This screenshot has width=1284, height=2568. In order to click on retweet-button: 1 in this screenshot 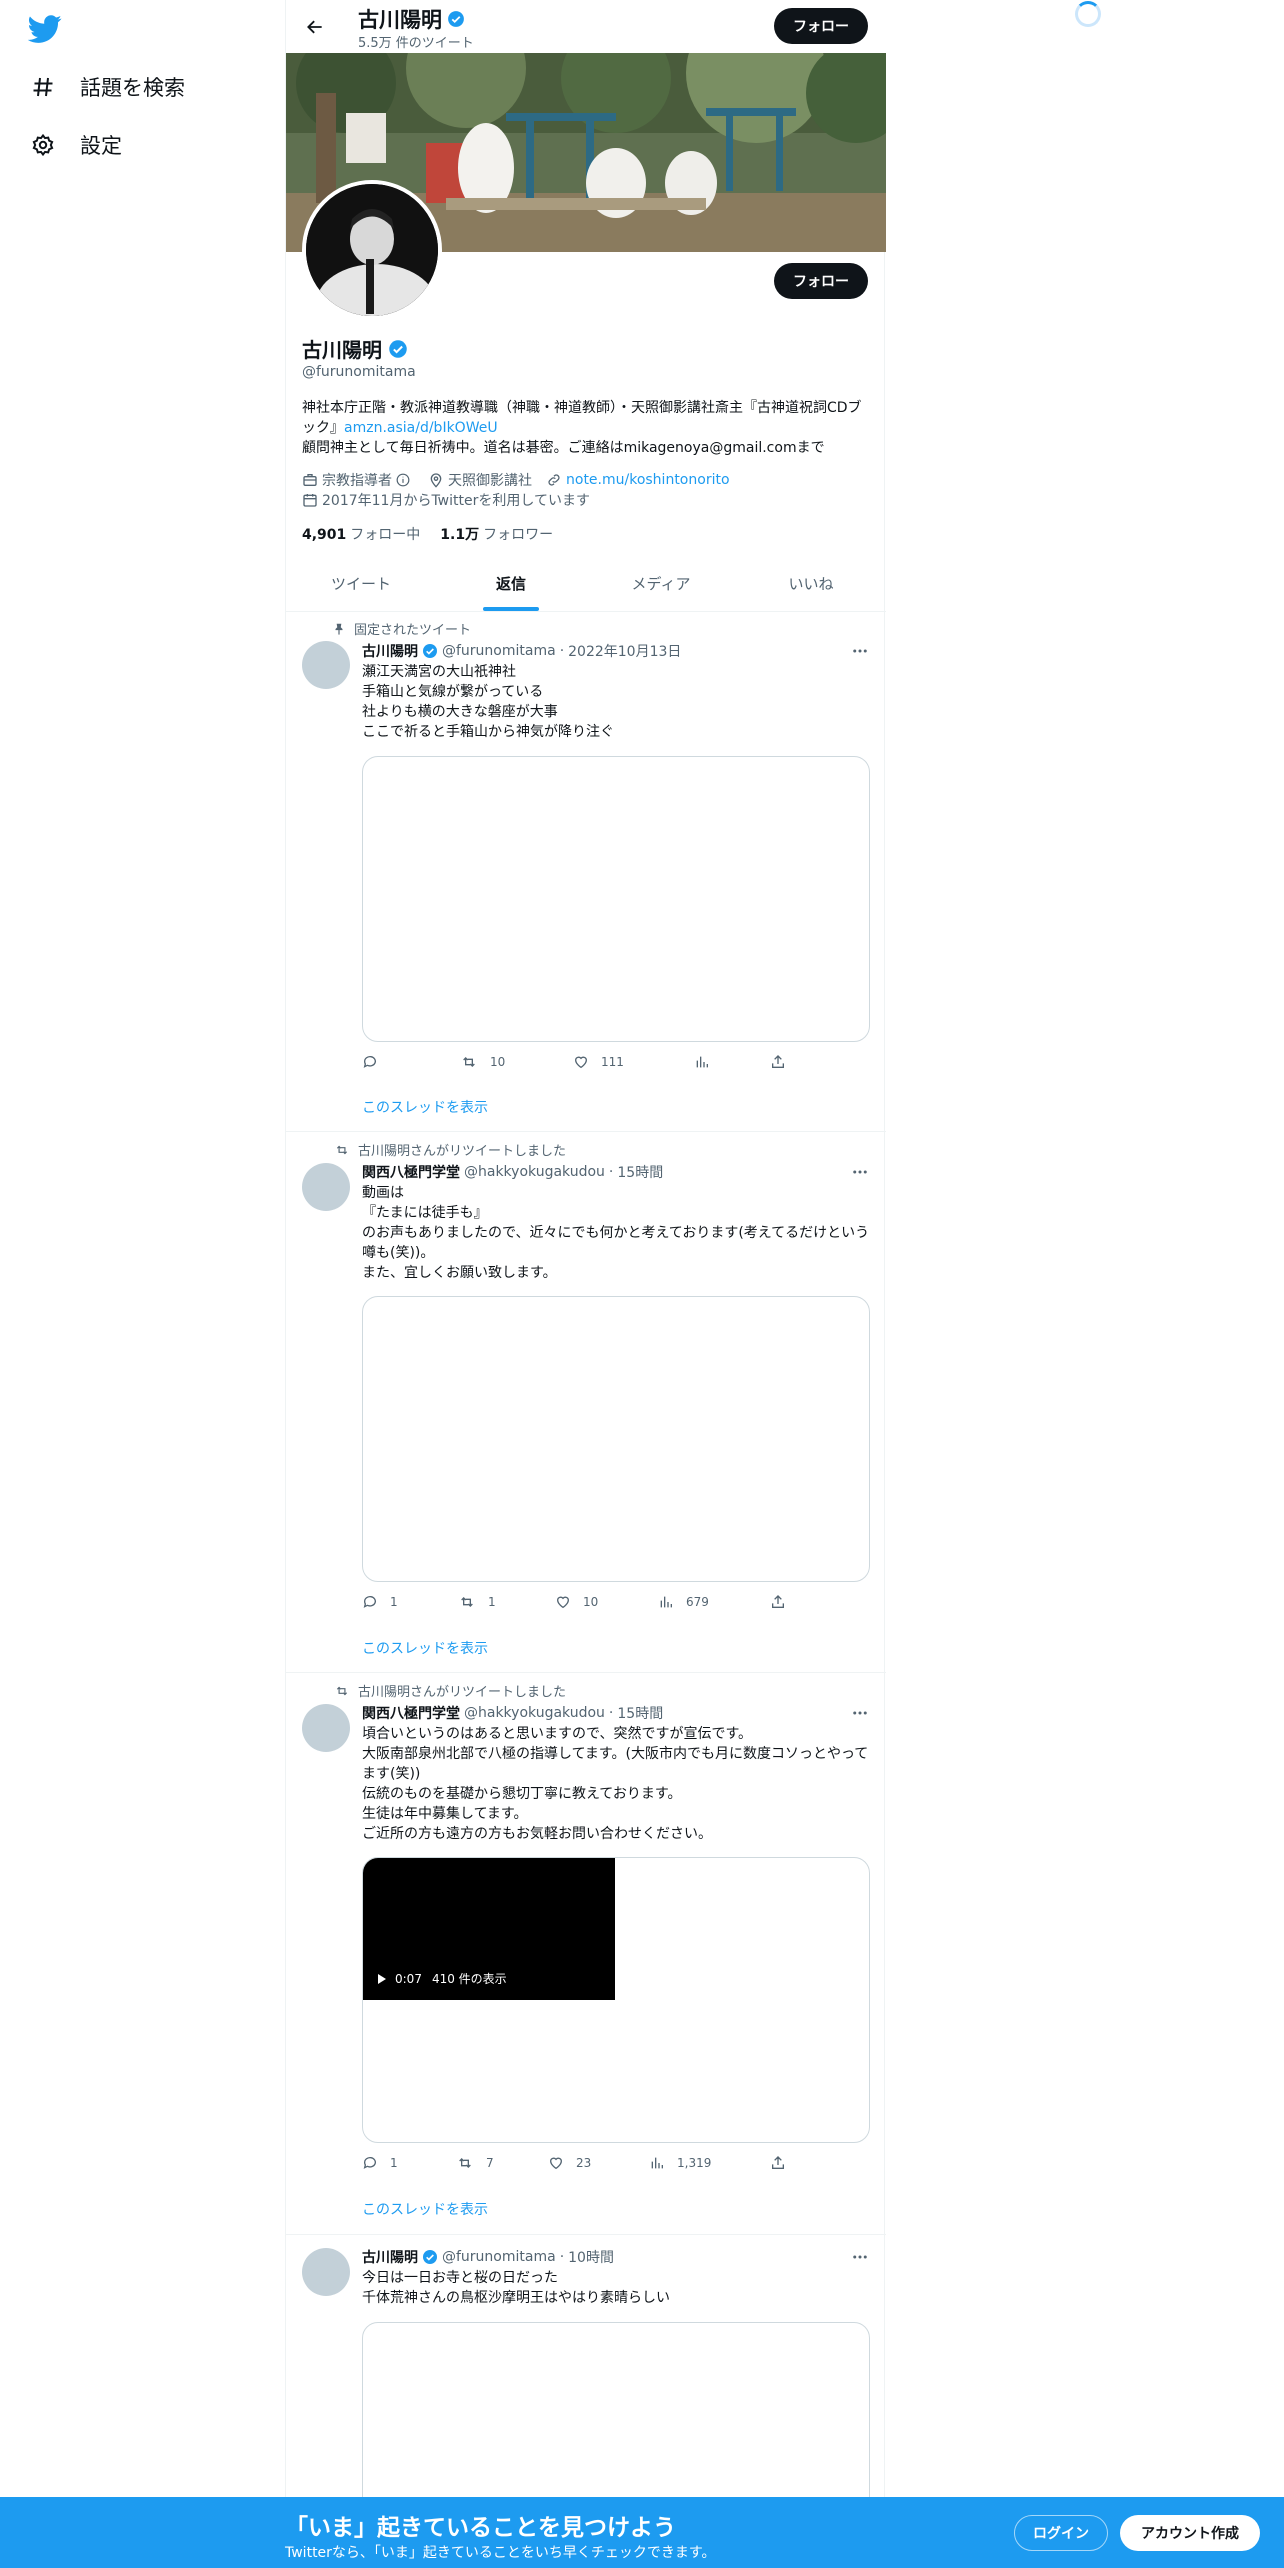, I will do `click(477, 1602)`.